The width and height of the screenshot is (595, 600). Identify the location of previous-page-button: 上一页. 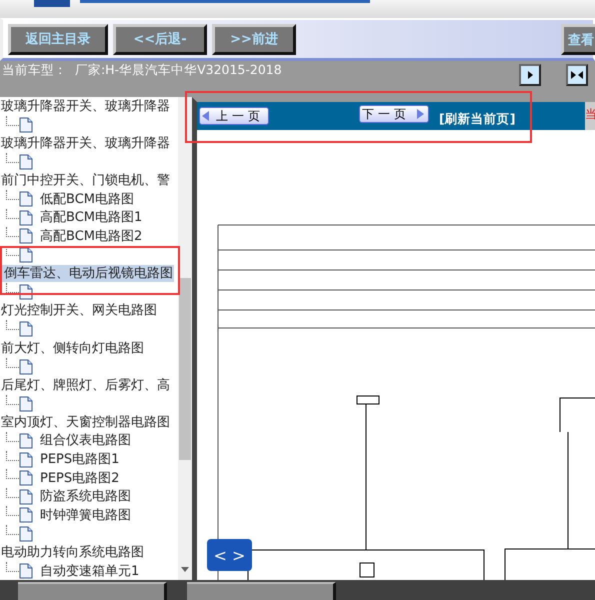
(234, 116).